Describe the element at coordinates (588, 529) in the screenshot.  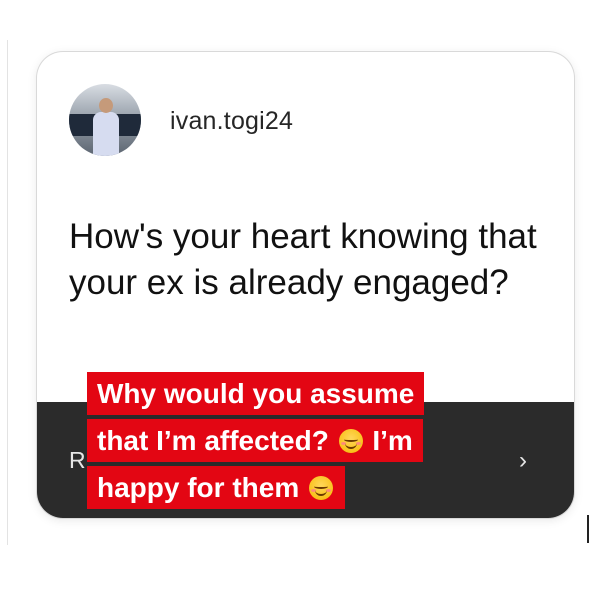
I see `text-cursor` at that location.